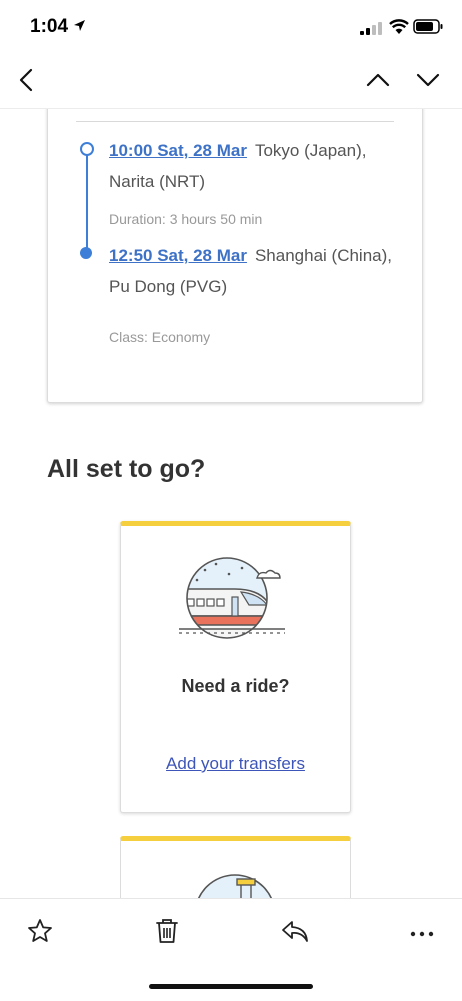  What do you see at coordinates (371, 31) in the screenshot?
I see `cellular-signal-icon` at bounding box center [371, 31].